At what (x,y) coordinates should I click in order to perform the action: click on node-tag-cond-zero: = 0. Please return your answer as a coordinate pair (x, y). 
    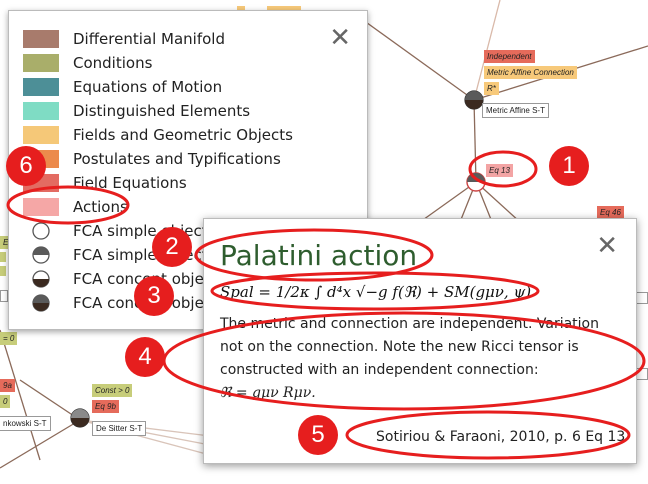
    Looking at the image, I should click on (9, 338).